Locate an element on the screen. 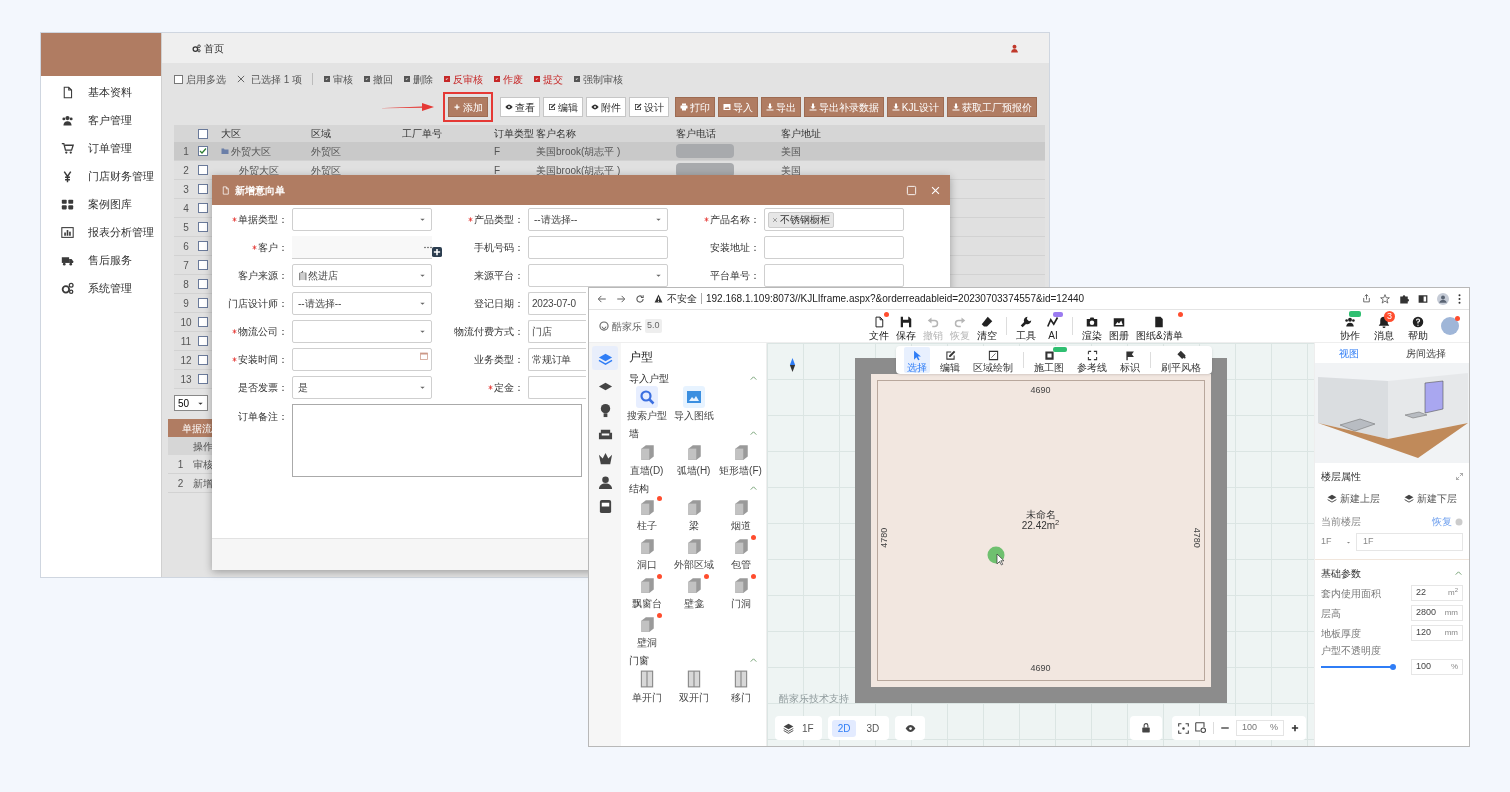 This screenshot has width=1510, height=792. slider-thumb is located at coordinates (1393, 667).